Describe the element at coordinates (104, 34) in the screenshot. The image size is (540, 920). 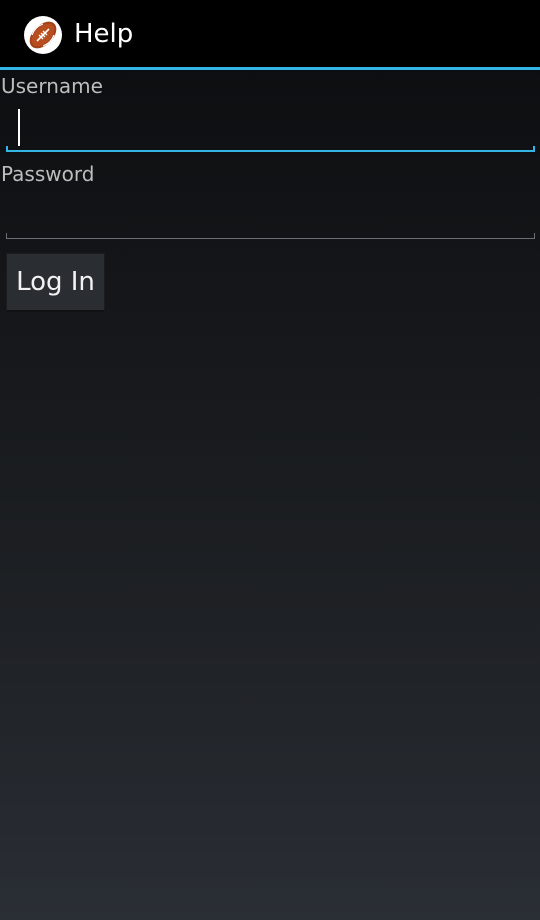
I see `action-bar-title: Help` at that location.